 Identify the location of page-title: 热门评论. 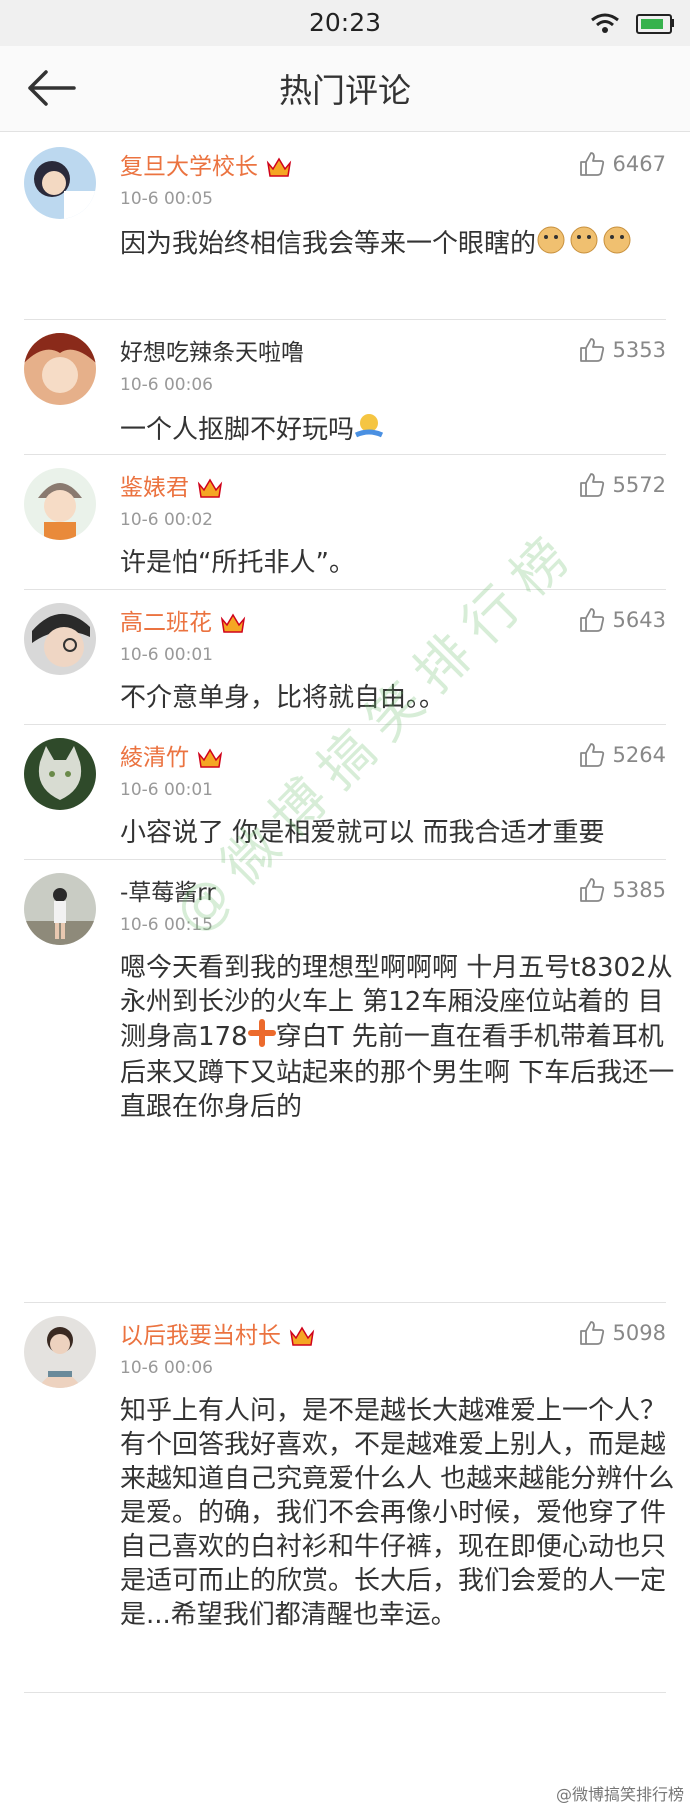
(345, 90).